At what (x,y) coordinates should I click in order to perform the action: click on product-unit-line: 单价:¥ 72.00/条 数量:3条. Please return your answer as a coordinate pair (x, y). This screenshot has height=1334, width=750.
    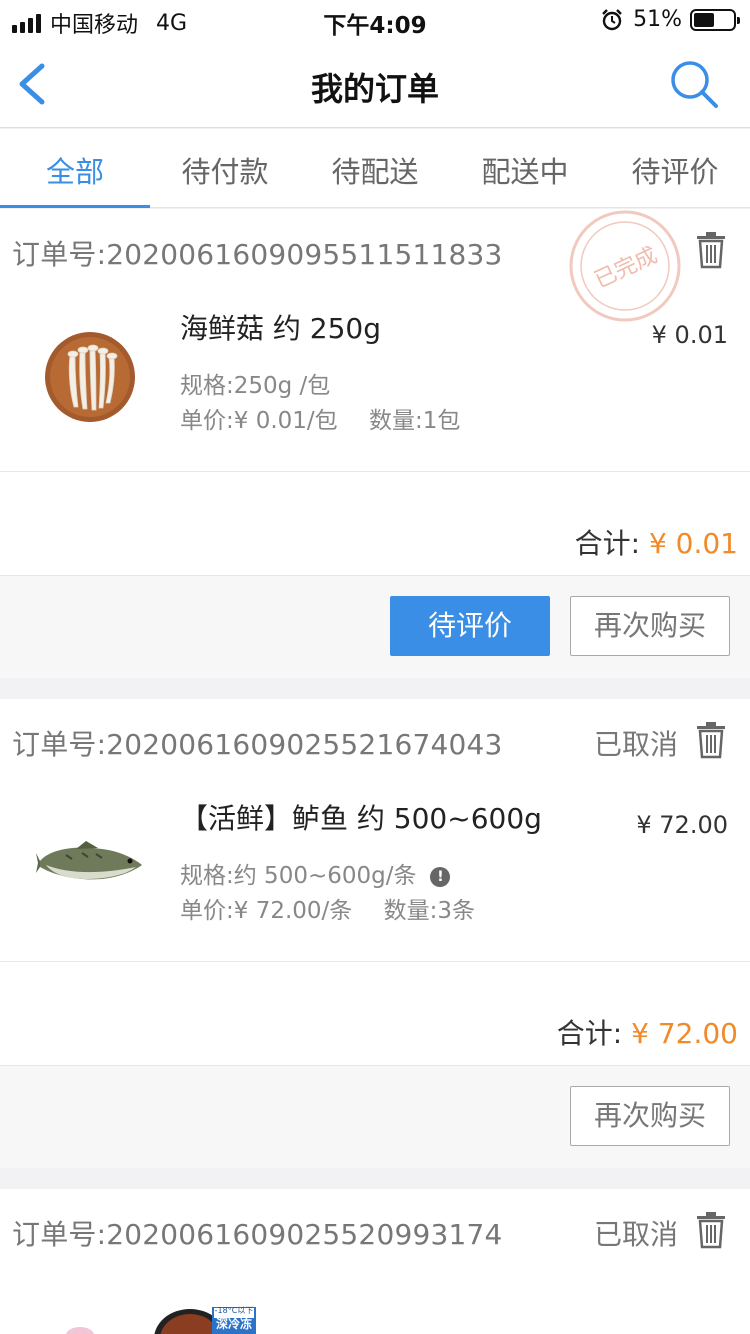
    Looking at the image, I should click on (327, 908).